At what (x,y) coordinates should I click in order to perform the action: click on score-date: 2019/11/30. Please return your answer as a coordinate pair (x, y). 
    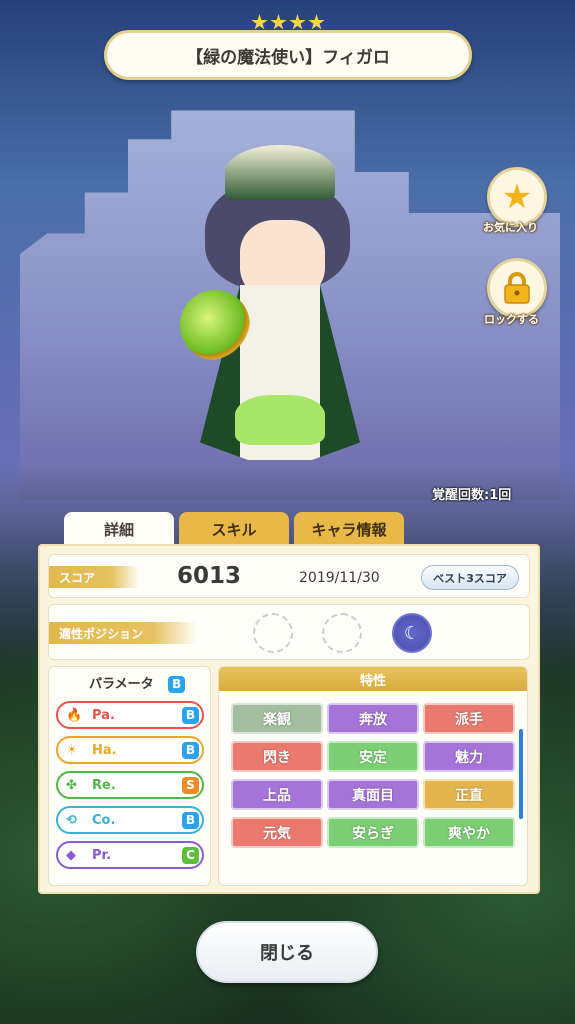
    Looking at the image, I should click on (339, 578).